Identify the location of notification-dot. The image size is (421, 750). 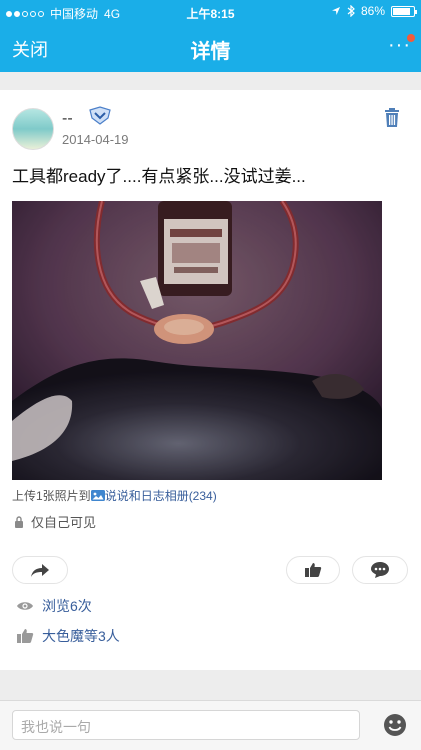
(411, 38).